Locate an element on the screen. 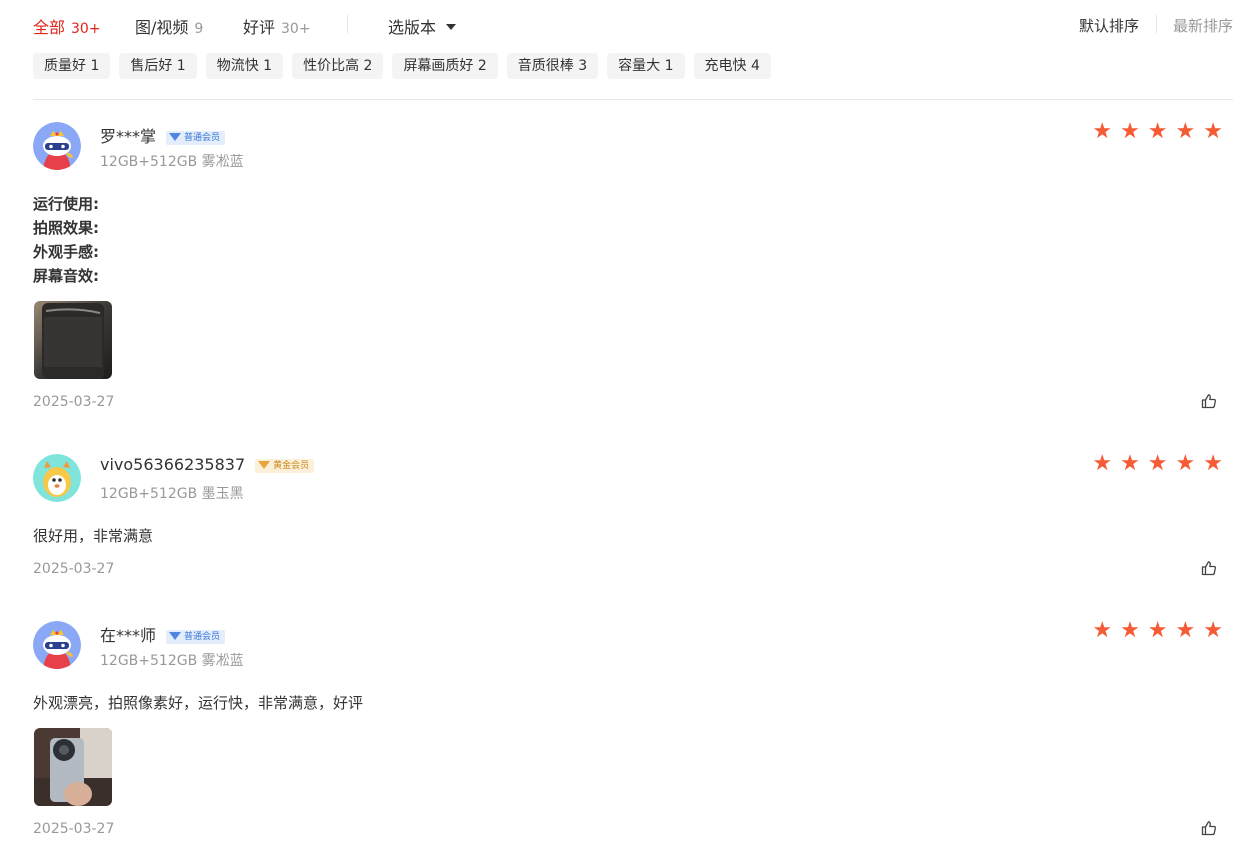 The height and width of the screenshot is (850, 1237). review-tag: 音质很棒 3 is located at coordinates (552, 66).